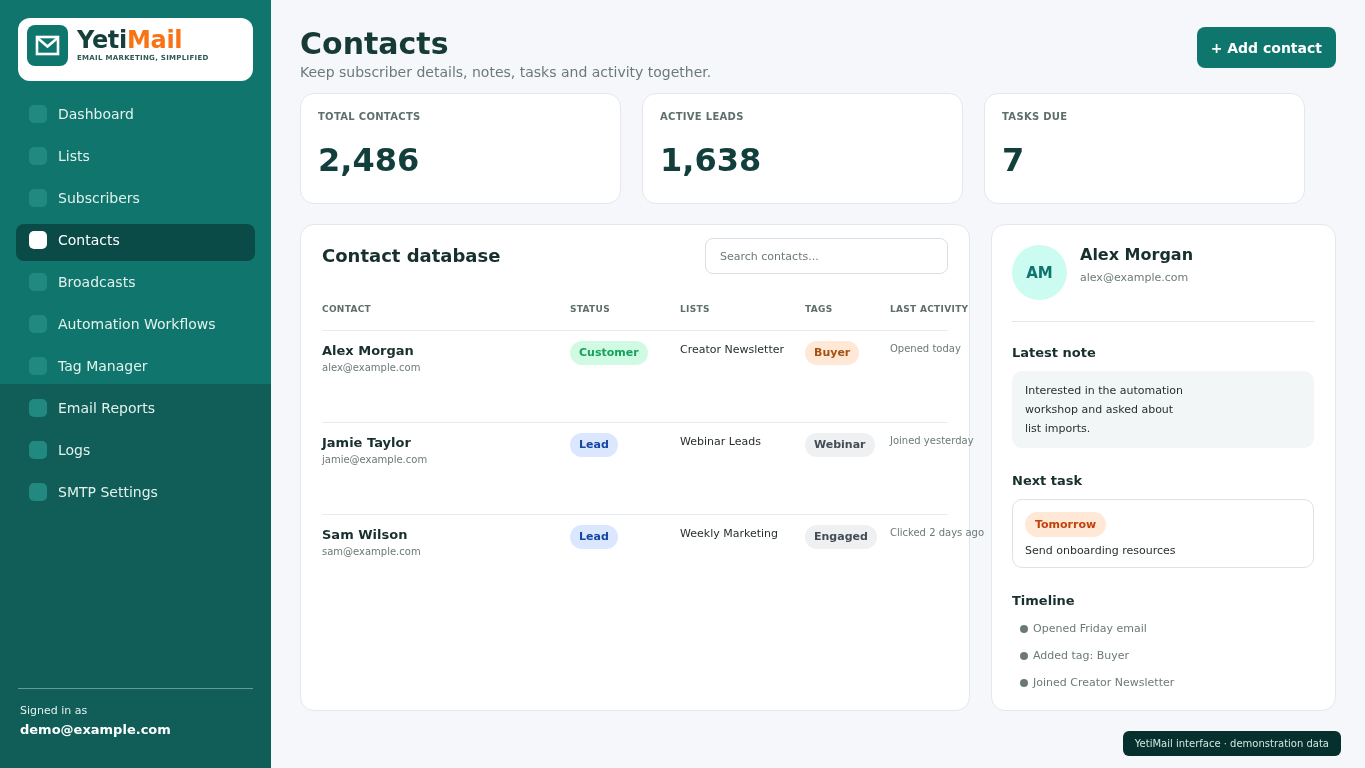 The image size is (1365, 768). What do you see at coordinates (590, 309) in the screenshot?
I see `column-header: STATUS` at bounding box center [590, 309].